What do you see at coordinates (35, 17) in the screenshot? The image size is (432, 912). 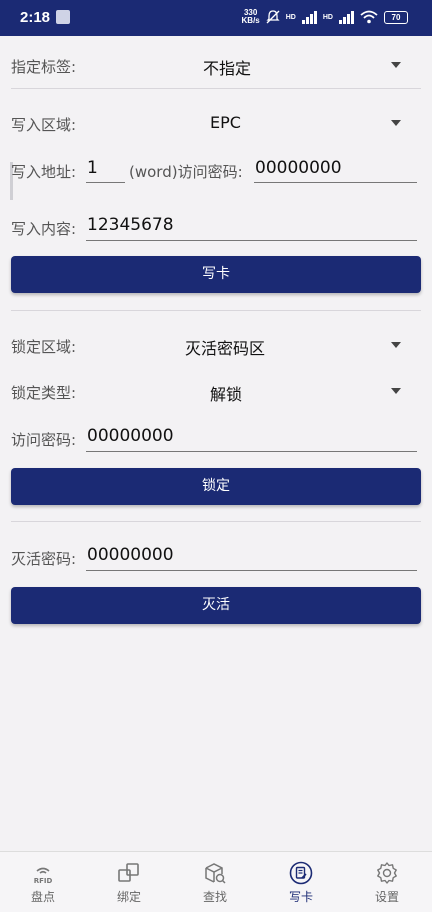 I see `status-time: 2:18` at bounding box center [35, 17].